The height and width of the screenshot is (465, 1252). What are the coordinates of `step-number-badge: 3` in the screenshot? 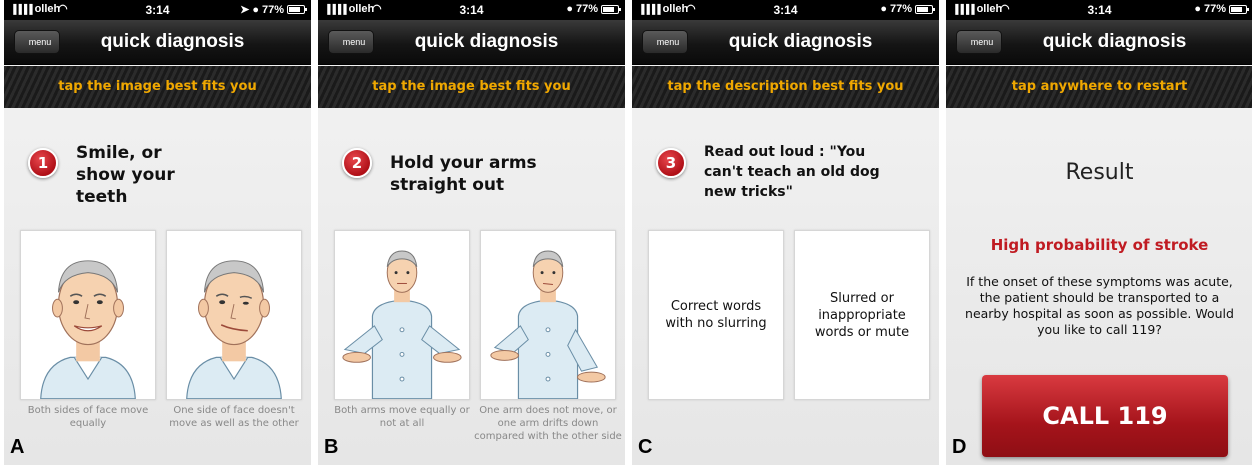 It's located at (671, 163).